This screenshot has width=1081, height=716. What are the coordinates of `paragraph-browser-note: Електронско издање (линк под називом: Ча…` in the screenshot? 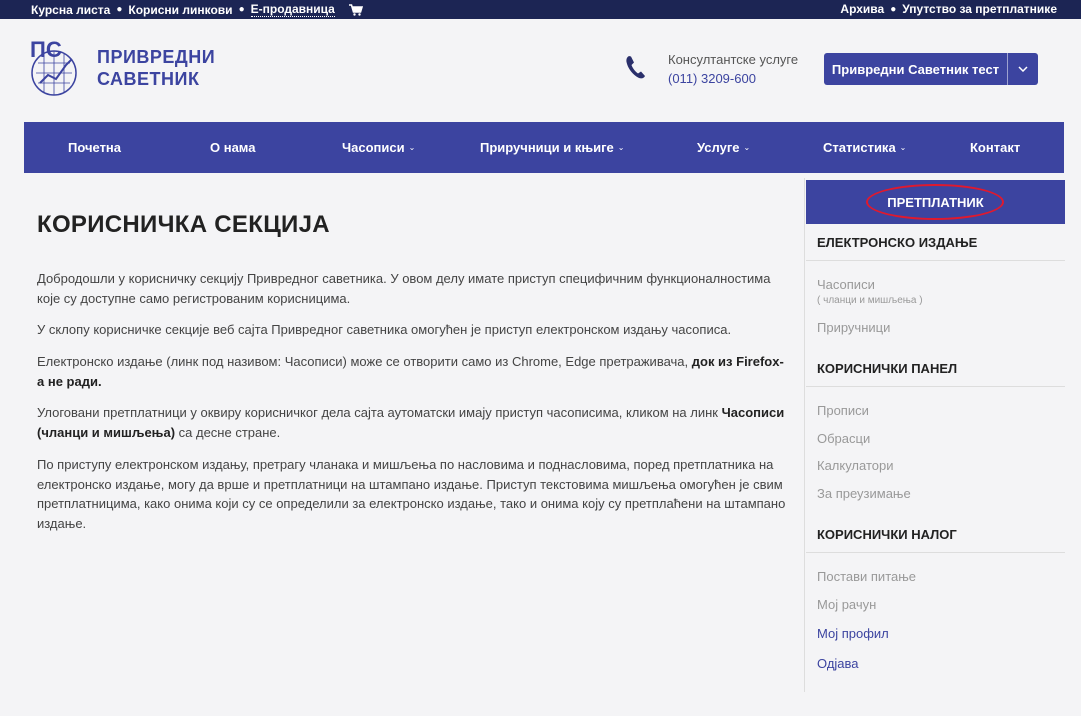 It's located at (413, 371).